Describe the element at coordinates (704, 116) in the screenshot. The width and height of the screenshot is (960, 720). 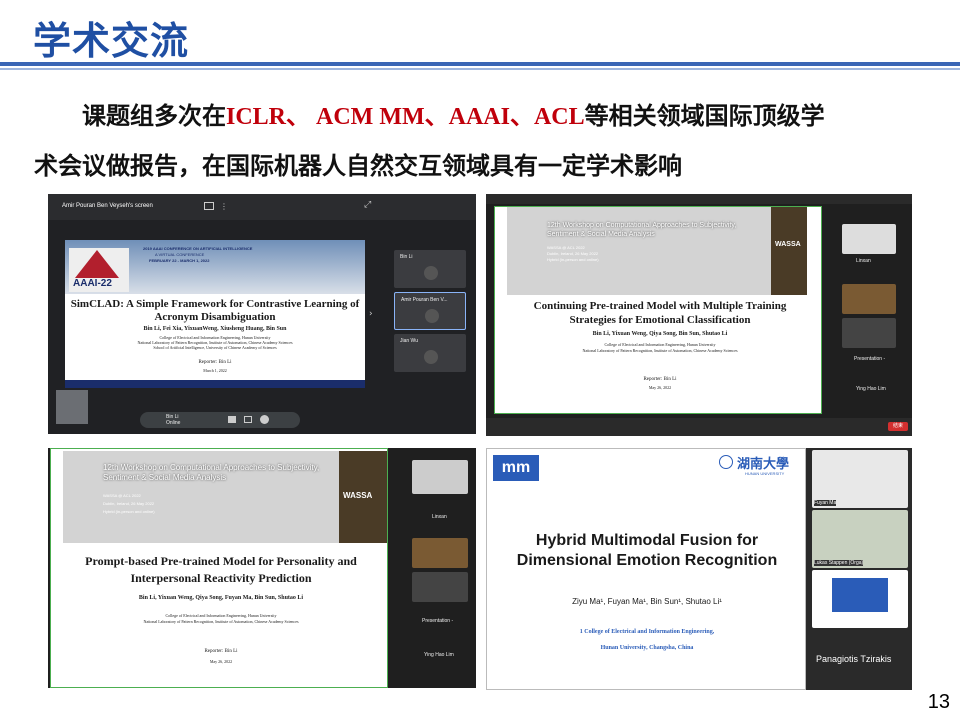
I see `body-line-1-post: 等相关领域国际顶级学` at that location.